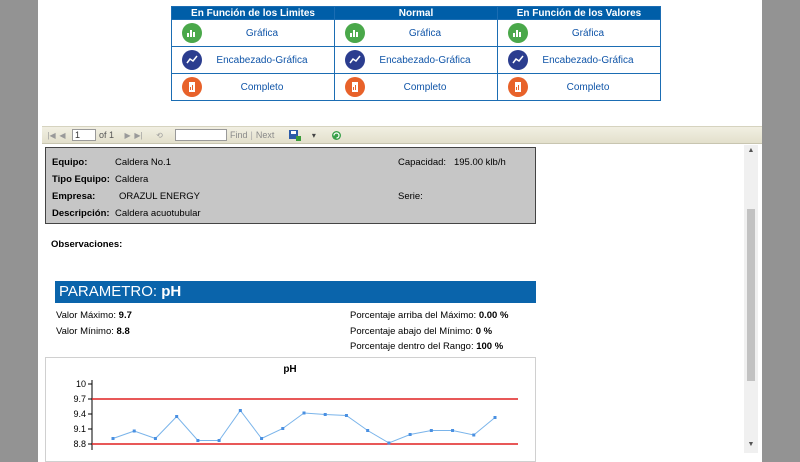  Describe the element at coordinates (132, 179) in the screenshot. I see `tipo-value: Caldera` at that location.